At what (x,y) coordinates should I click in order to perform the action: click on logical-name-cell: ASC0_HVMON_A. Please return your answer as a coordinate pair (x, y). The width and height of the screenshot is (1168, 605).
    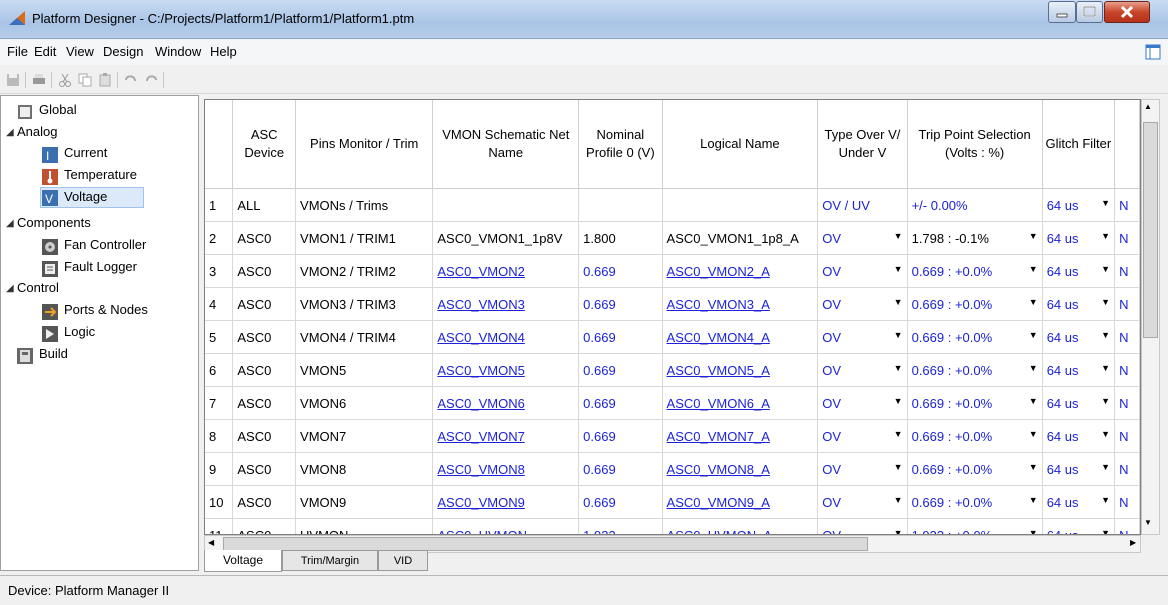
    Looking at the image, I should click on (740, 526).